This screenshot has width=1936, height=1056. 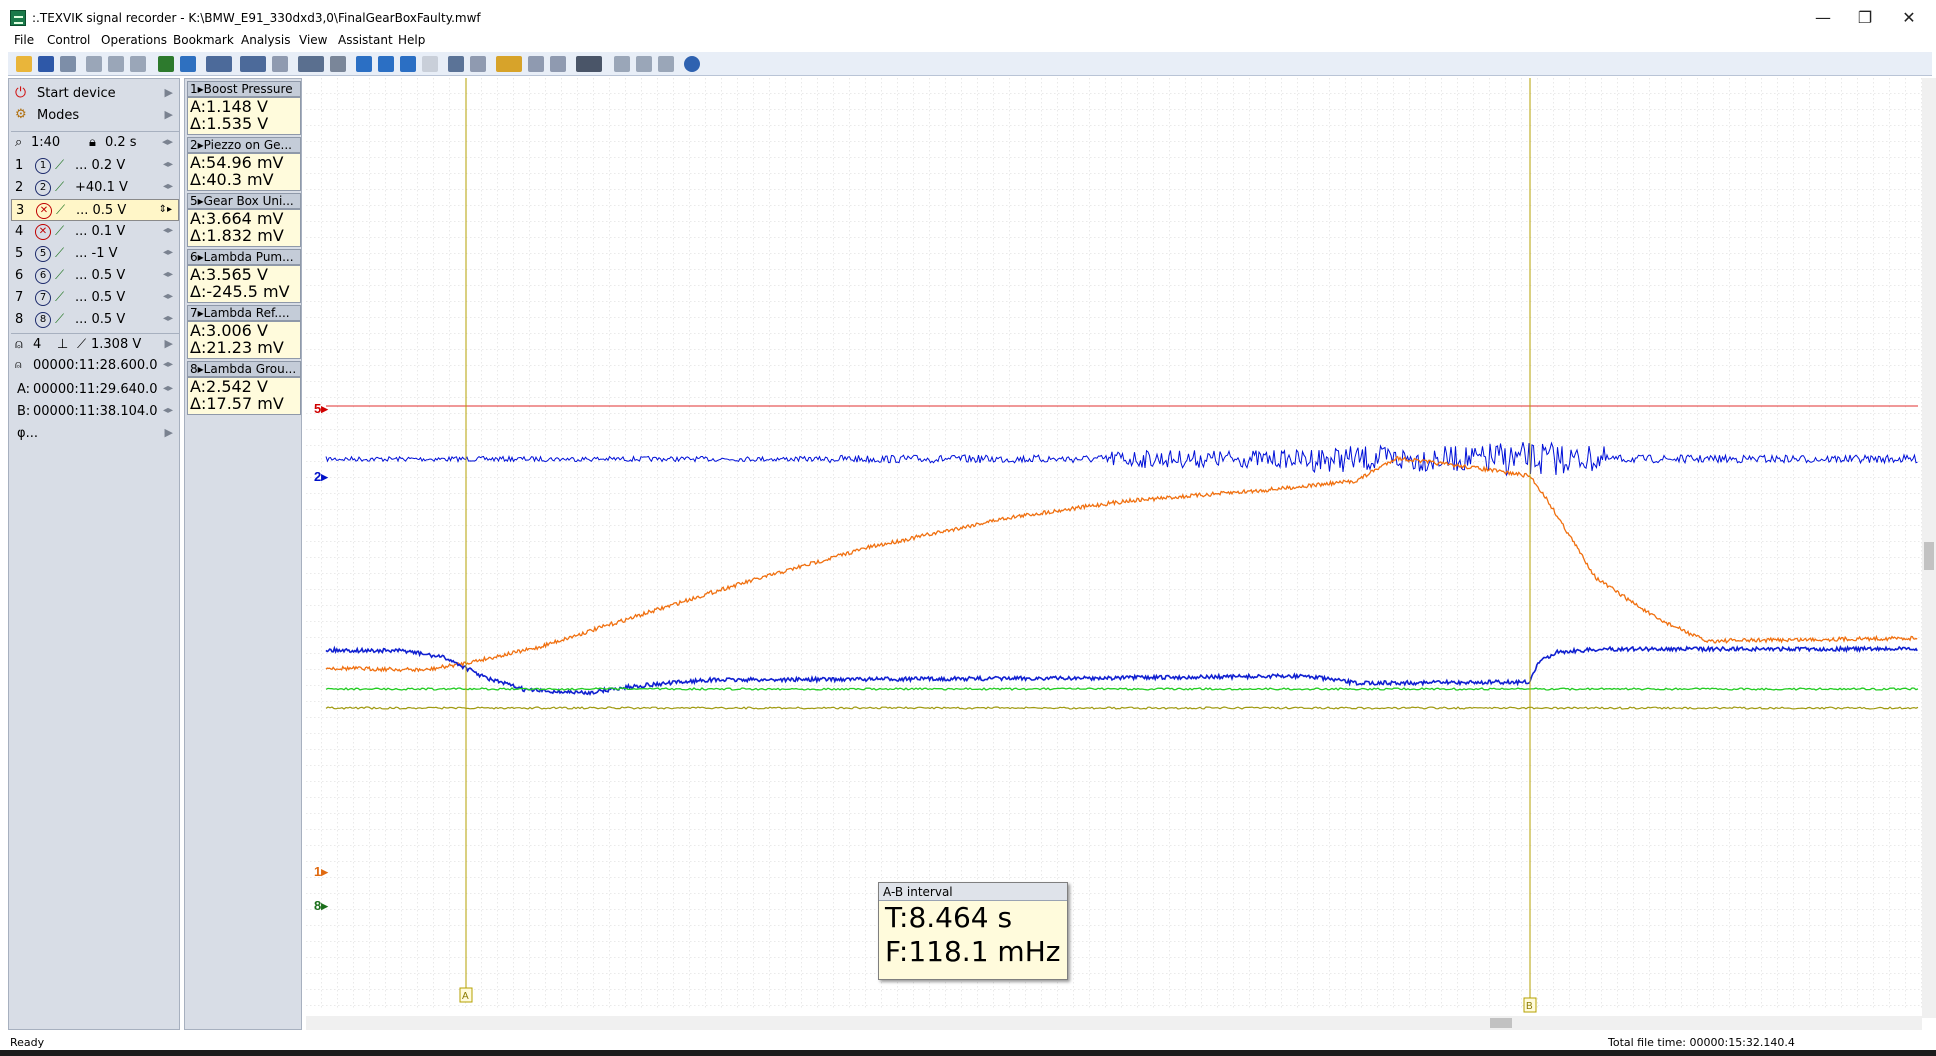 I want to click on flag-icon, so click(x=188, y=64).